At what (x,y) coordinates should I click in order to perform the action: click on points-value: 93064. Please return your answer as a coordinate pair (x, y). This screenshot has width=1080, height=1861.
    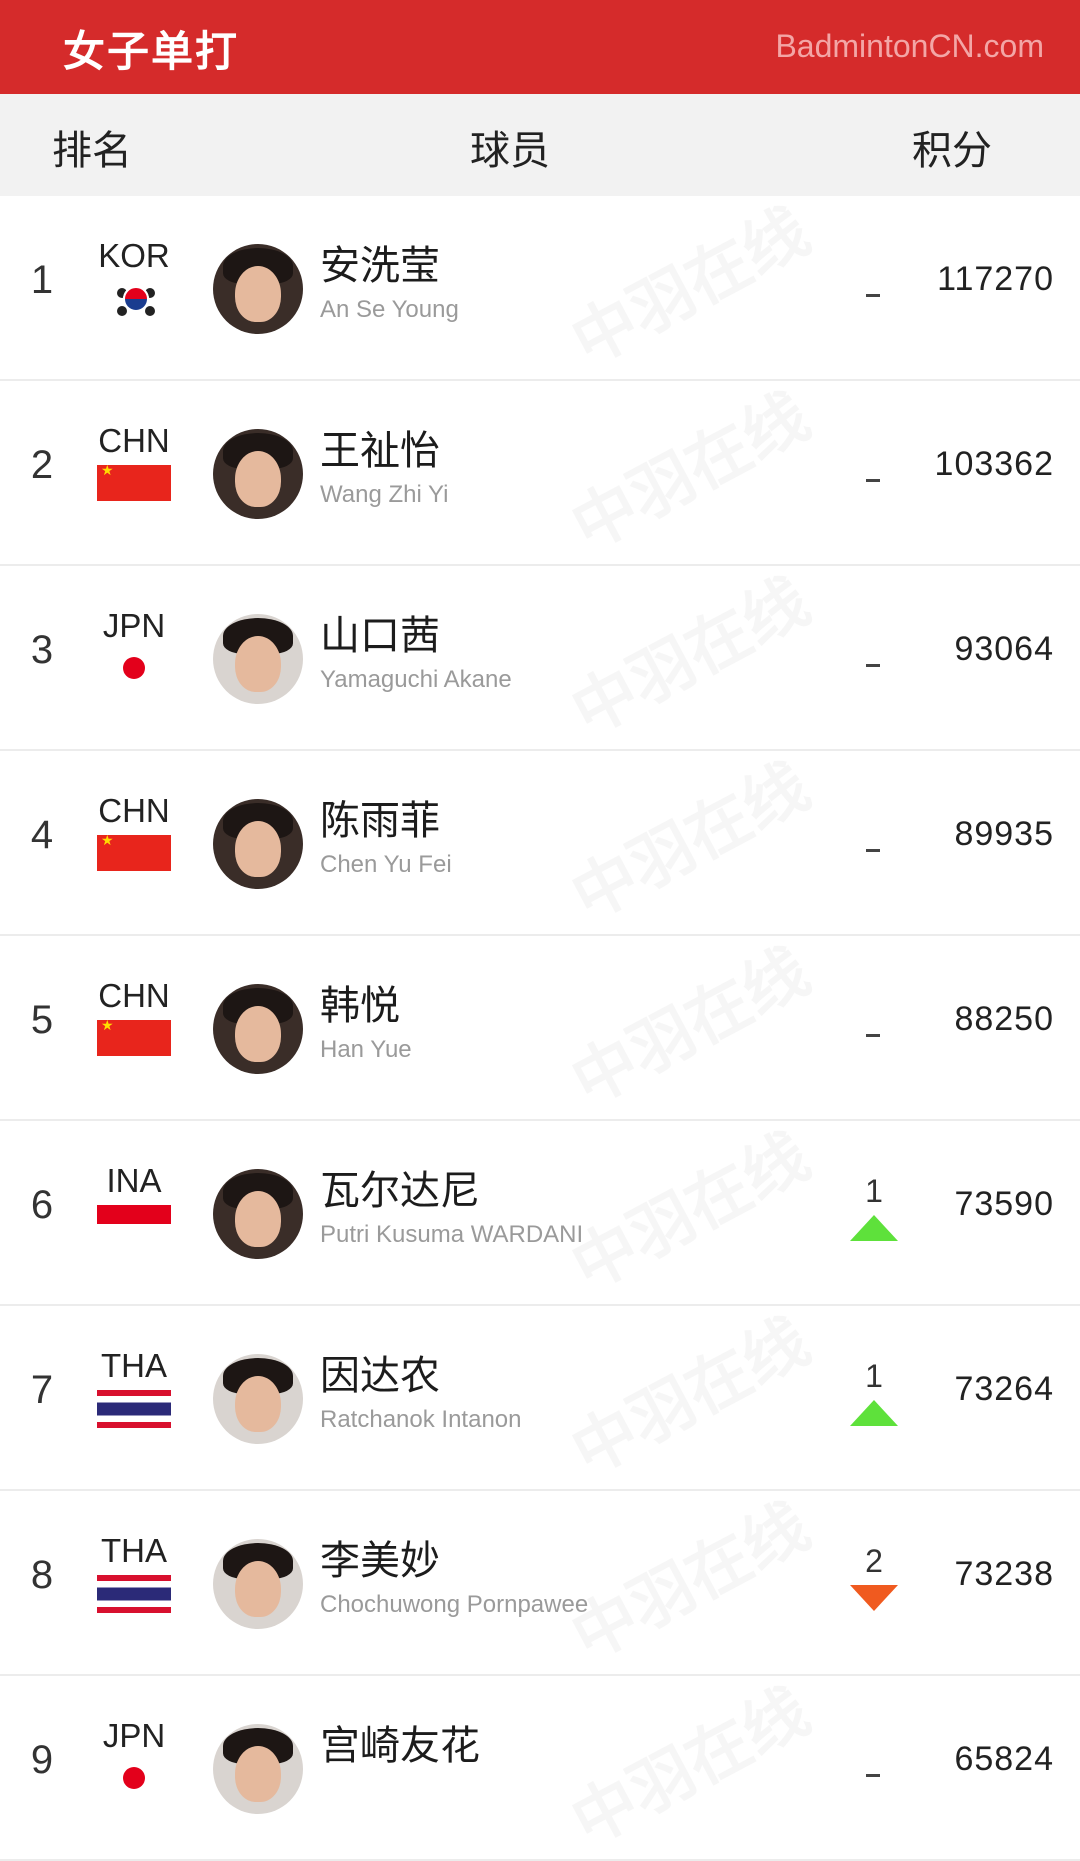
    Looking at the image, I should click on (1004, 649).